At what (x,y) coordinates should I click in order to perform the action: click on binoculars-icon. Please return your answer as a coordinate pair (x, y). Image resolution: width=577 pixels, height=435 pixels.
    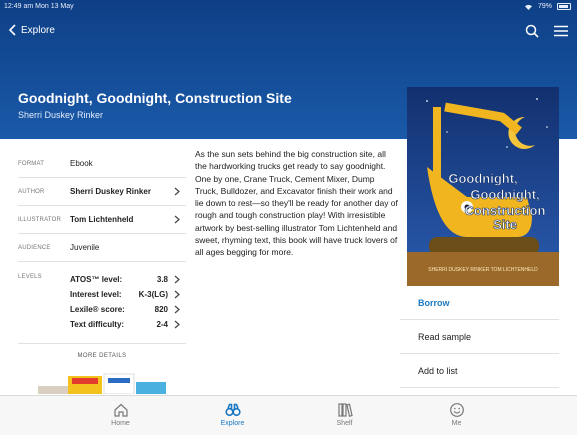
    Looking at the image, I should click on (232, 410).